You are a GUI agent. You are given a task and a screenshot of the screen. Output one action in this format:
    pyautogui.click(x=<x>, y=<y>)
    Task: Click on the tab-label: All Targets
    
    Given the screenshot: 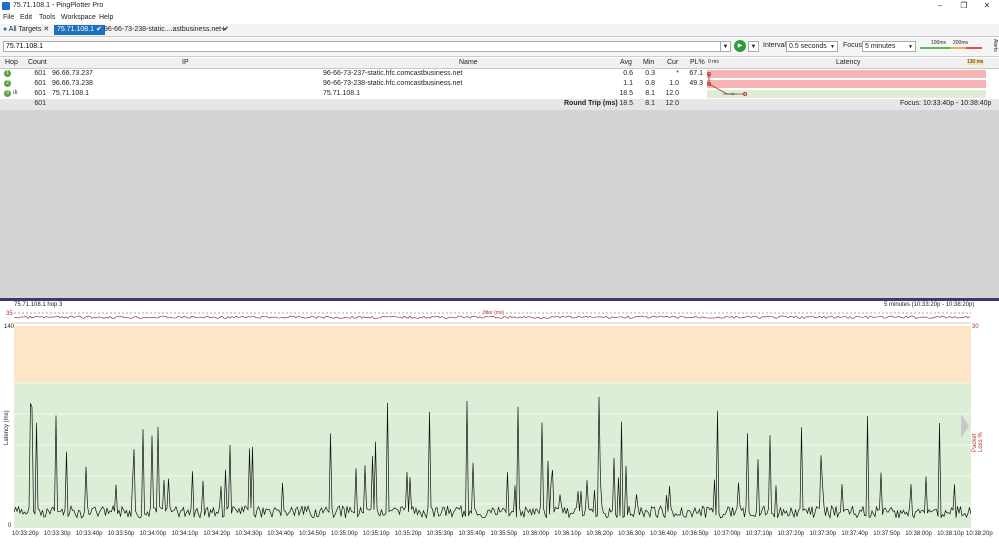 What is the action you would take?
    pyautogui.click(x=25, y=29)
    